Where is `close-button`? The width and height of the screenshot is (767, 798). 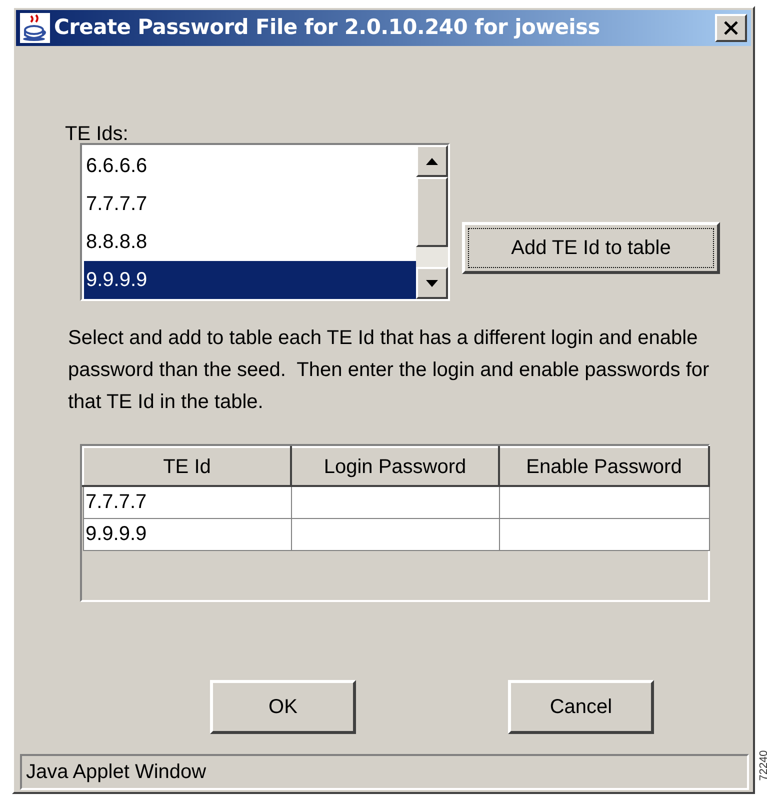 close-button is located at coordinates (731, 28).